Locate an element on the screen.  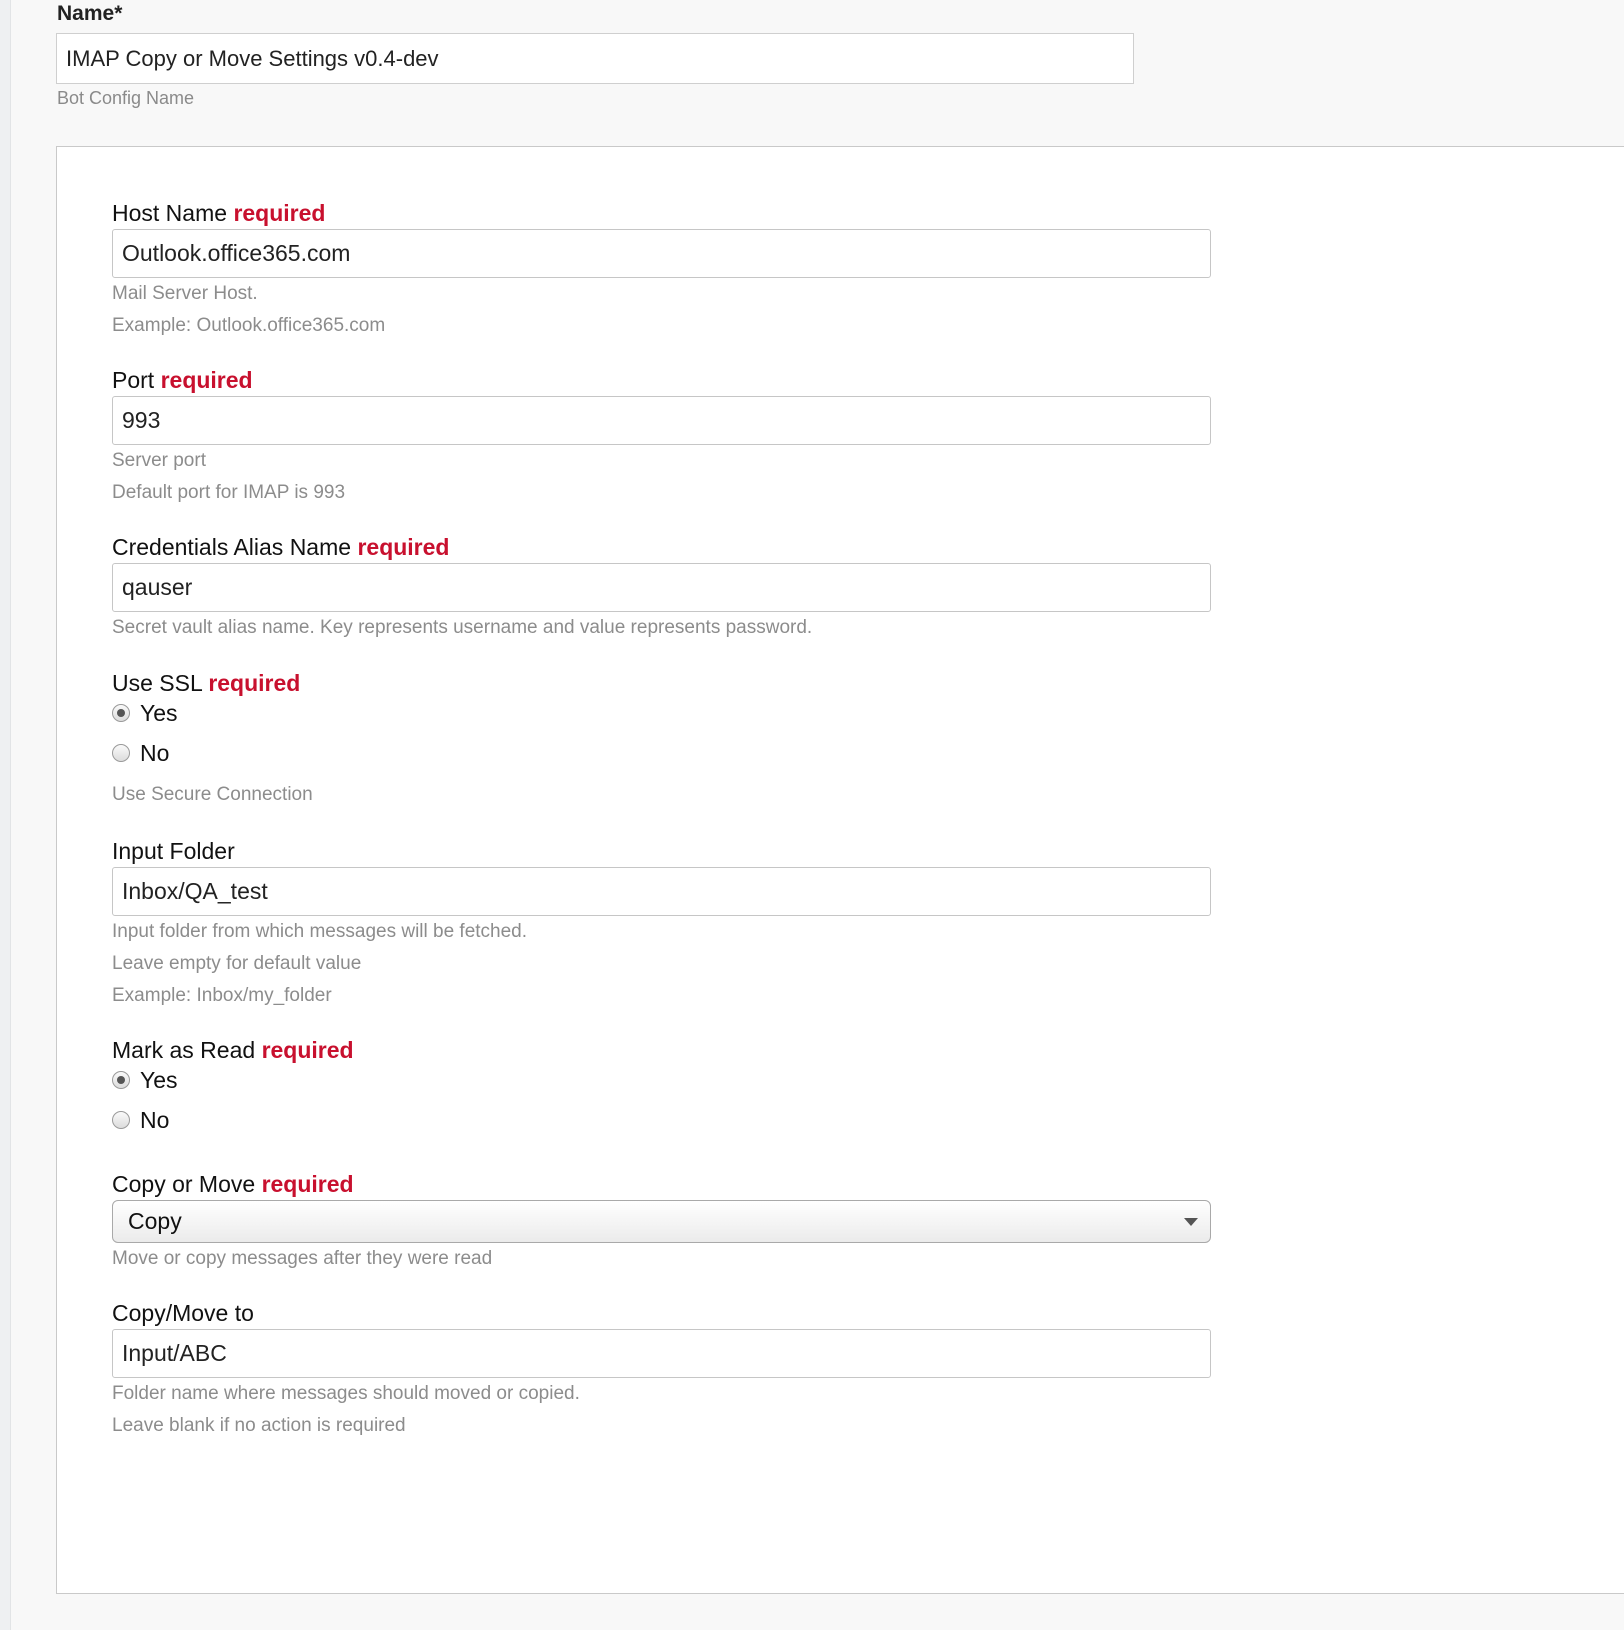
copy-move-to-blank-help: Leave blank if no action is required is located at coordinates (259, 1425).